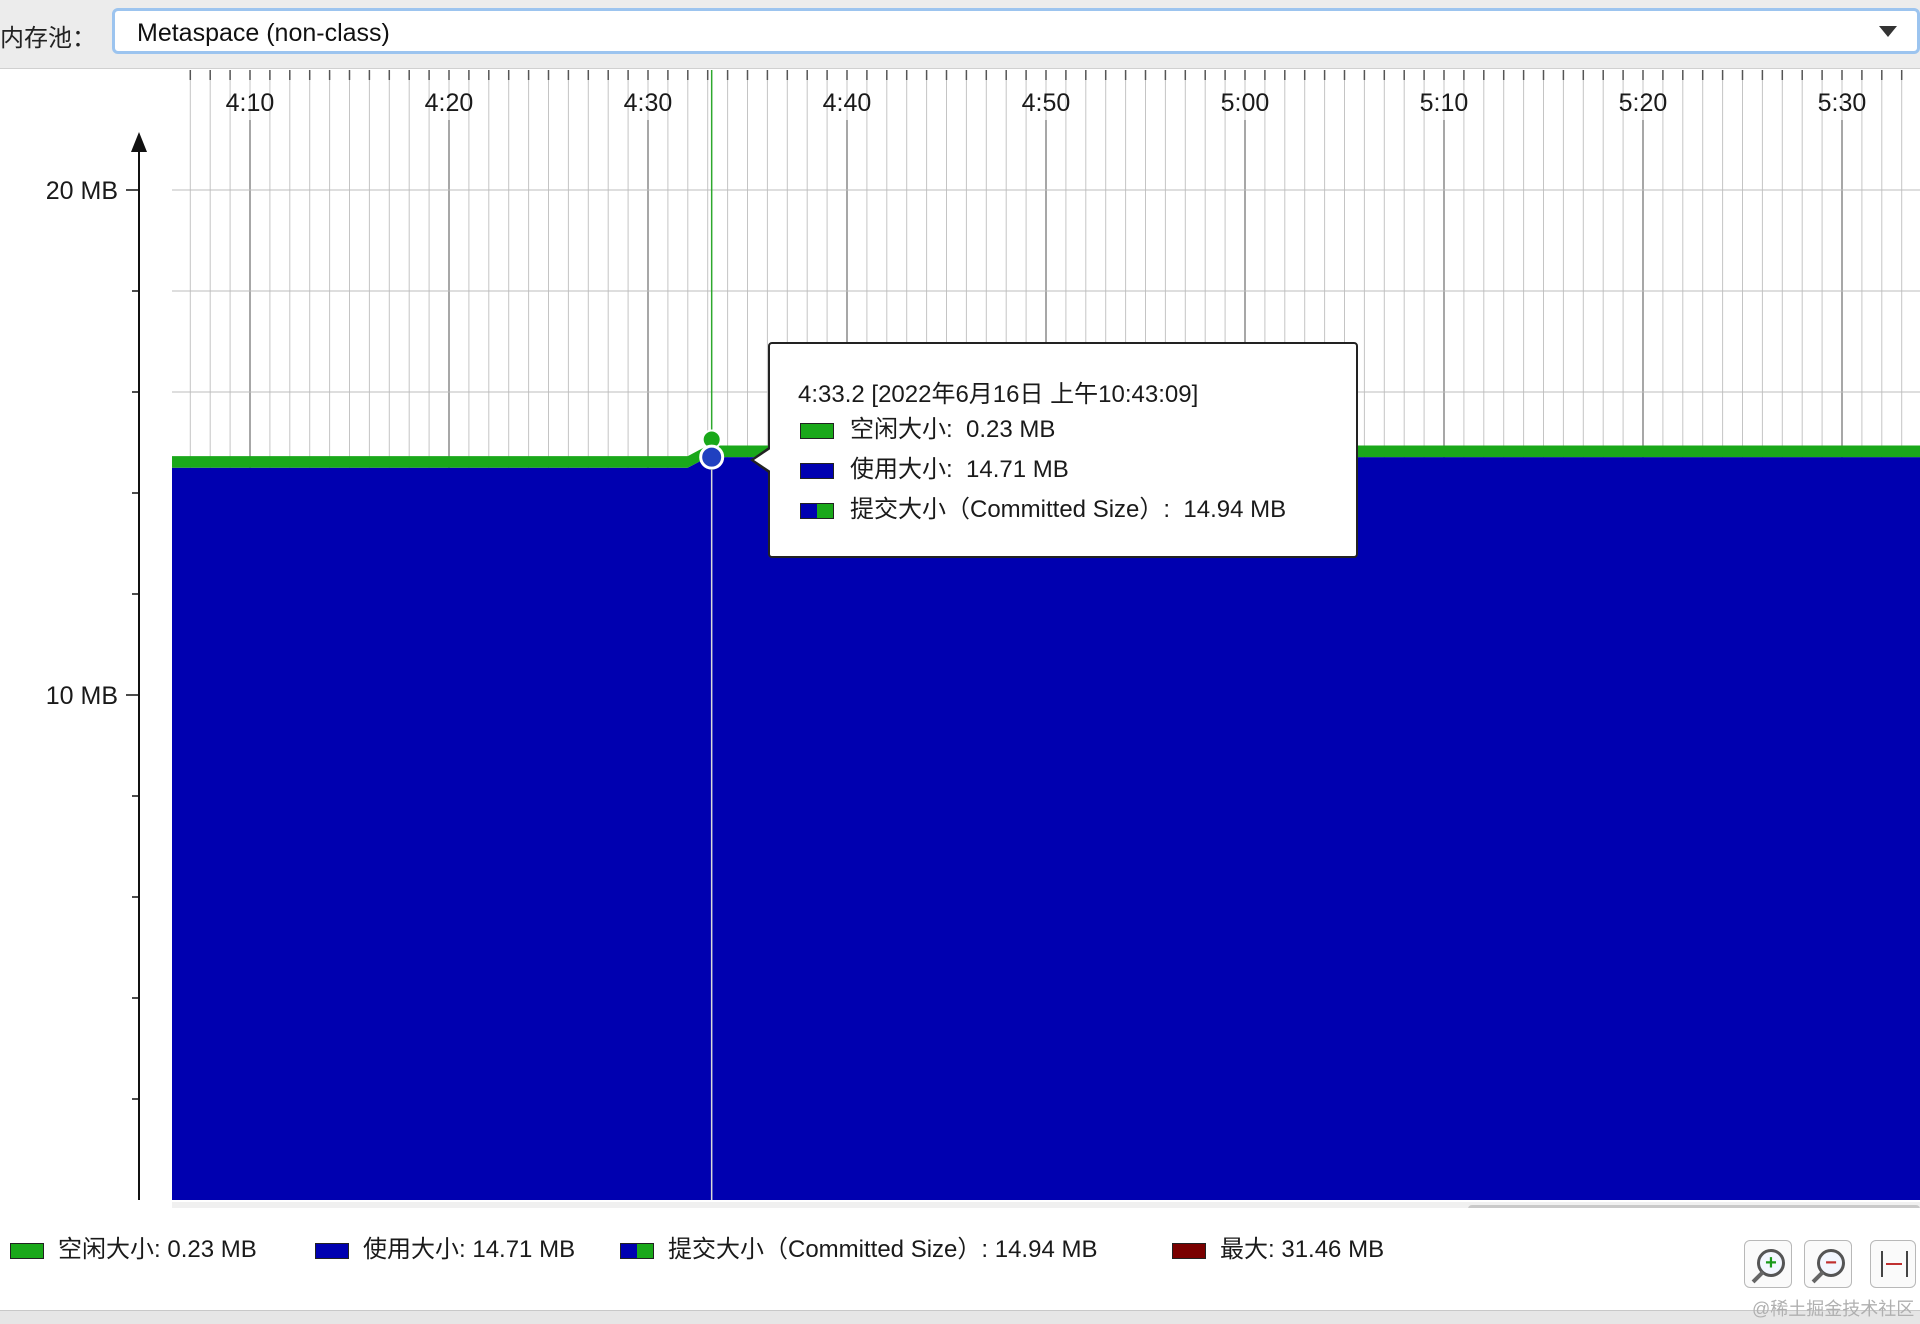 This screenshot has height=1324, width=1920. I want to click on zoom-in-button: +, so click(1768, 1264).